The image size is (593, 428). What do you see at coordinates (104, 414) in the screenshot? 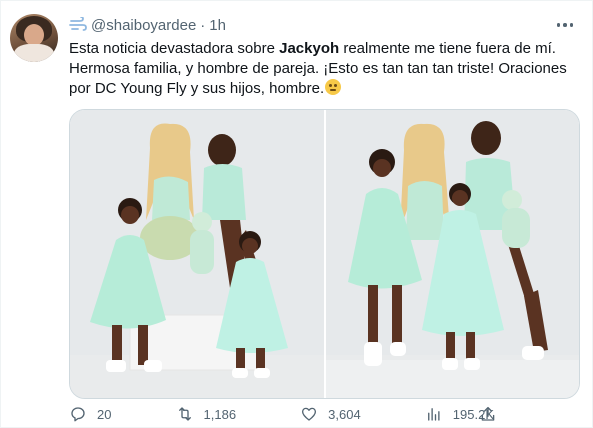
I see `reply-count: 20` at bounding box center [104, 414].